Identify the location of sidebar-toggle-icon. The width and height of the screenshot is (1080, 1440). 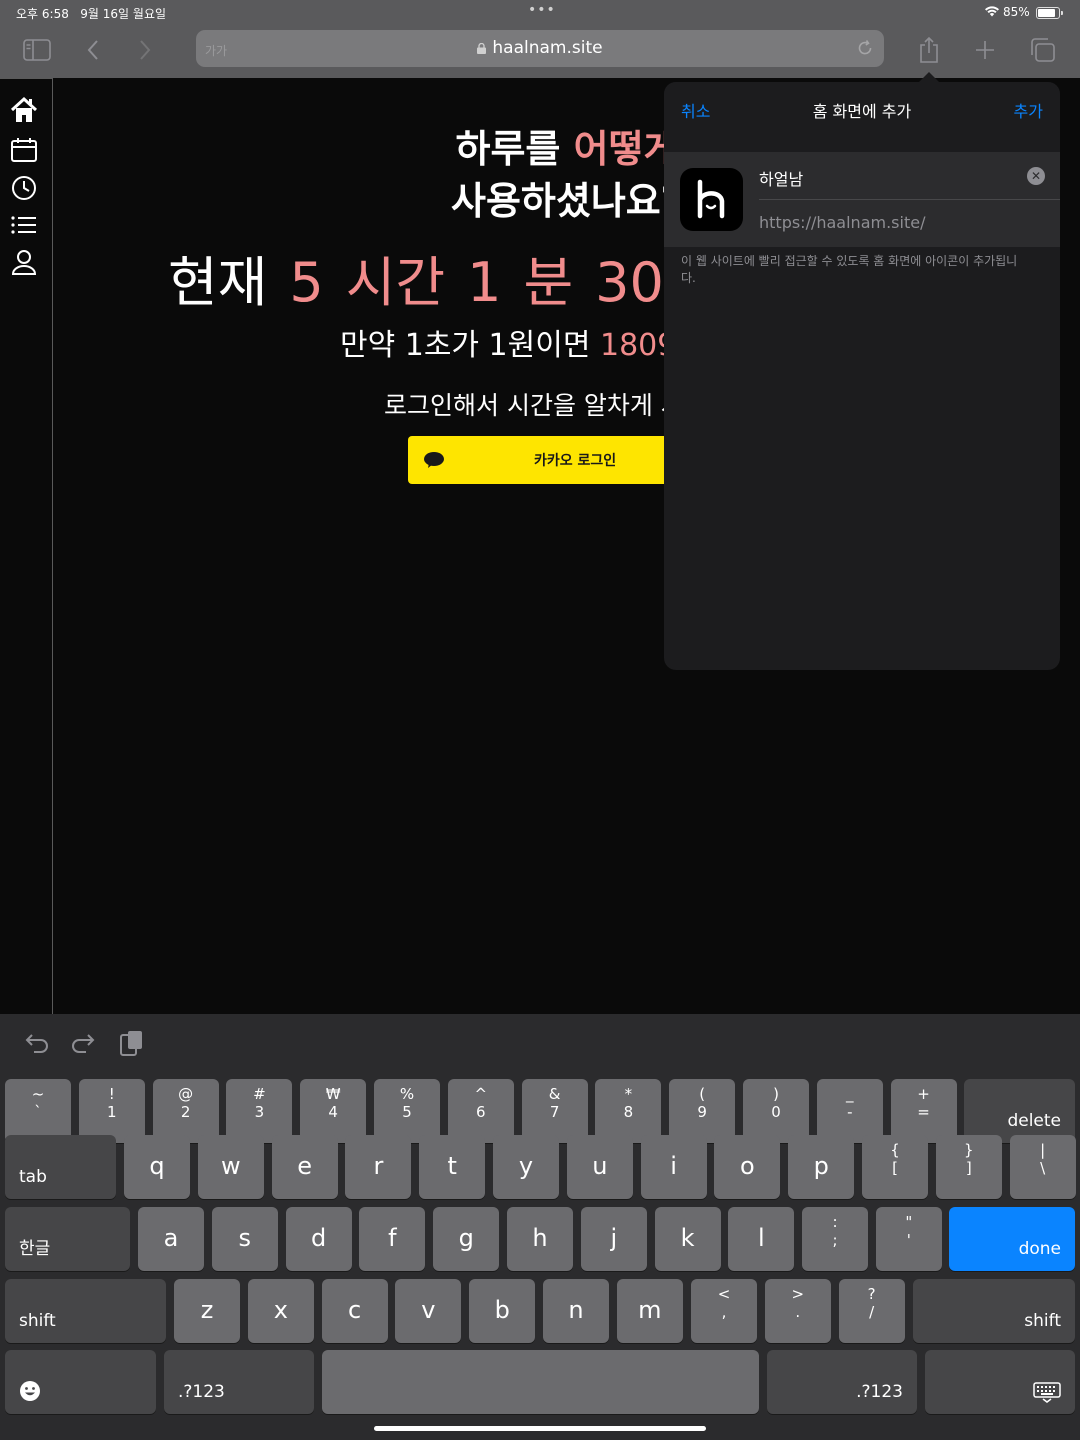
(37, 50).